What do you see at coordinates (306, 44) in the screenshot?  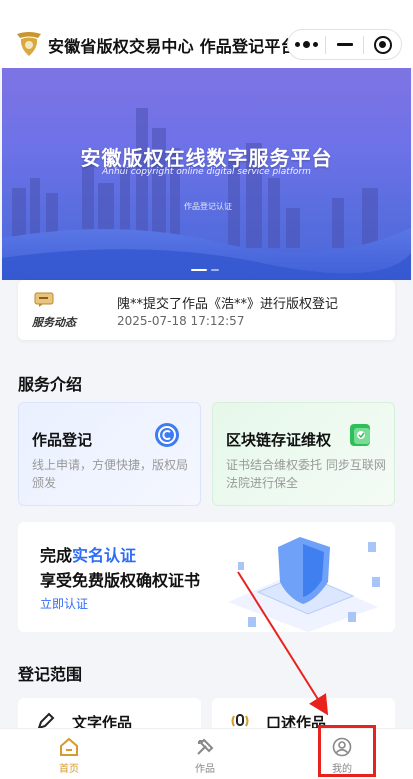 I see `more-dots-icon` at bounding box center [306, 44].